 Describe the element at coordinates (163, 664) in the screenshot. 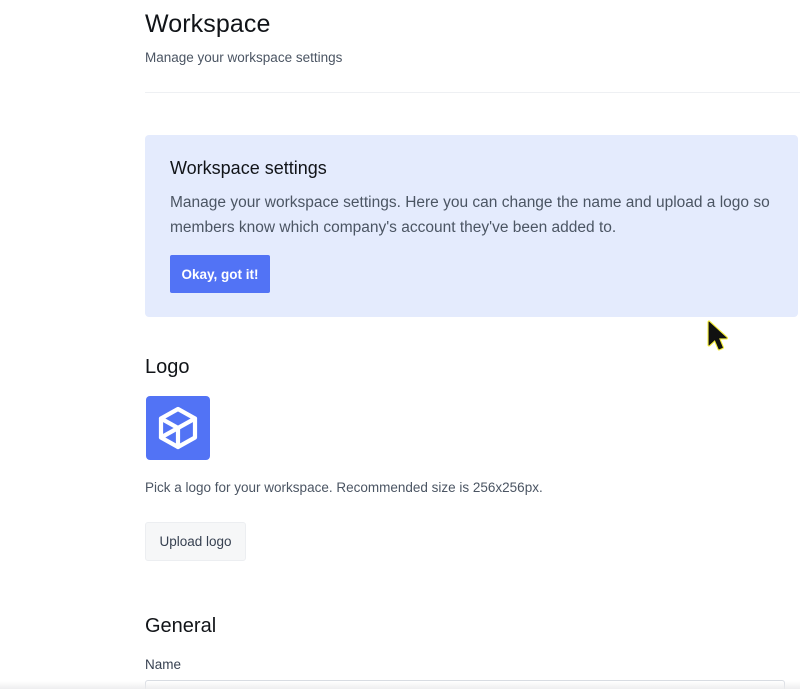

I see `name-field-label: Name` at that location.